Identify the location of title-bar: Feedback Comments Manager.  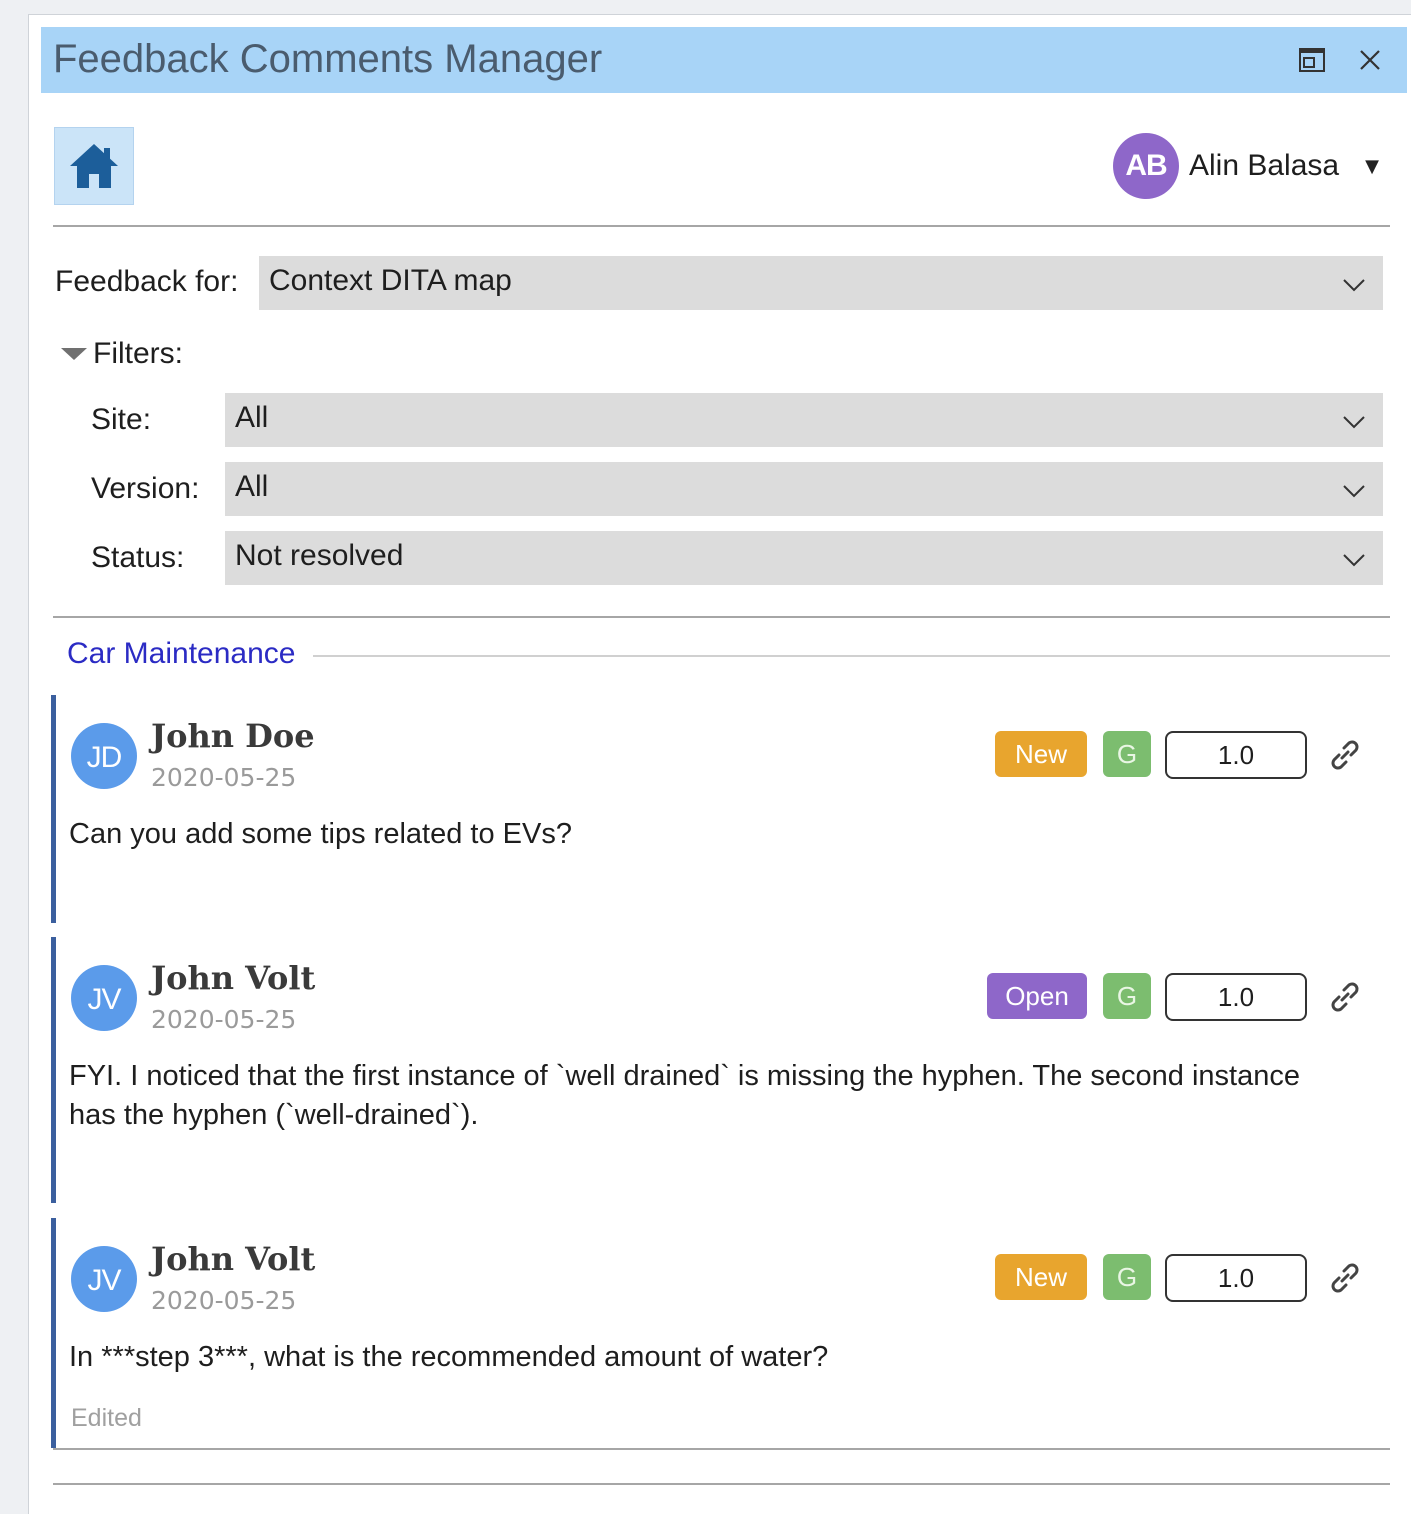
(724, 60).